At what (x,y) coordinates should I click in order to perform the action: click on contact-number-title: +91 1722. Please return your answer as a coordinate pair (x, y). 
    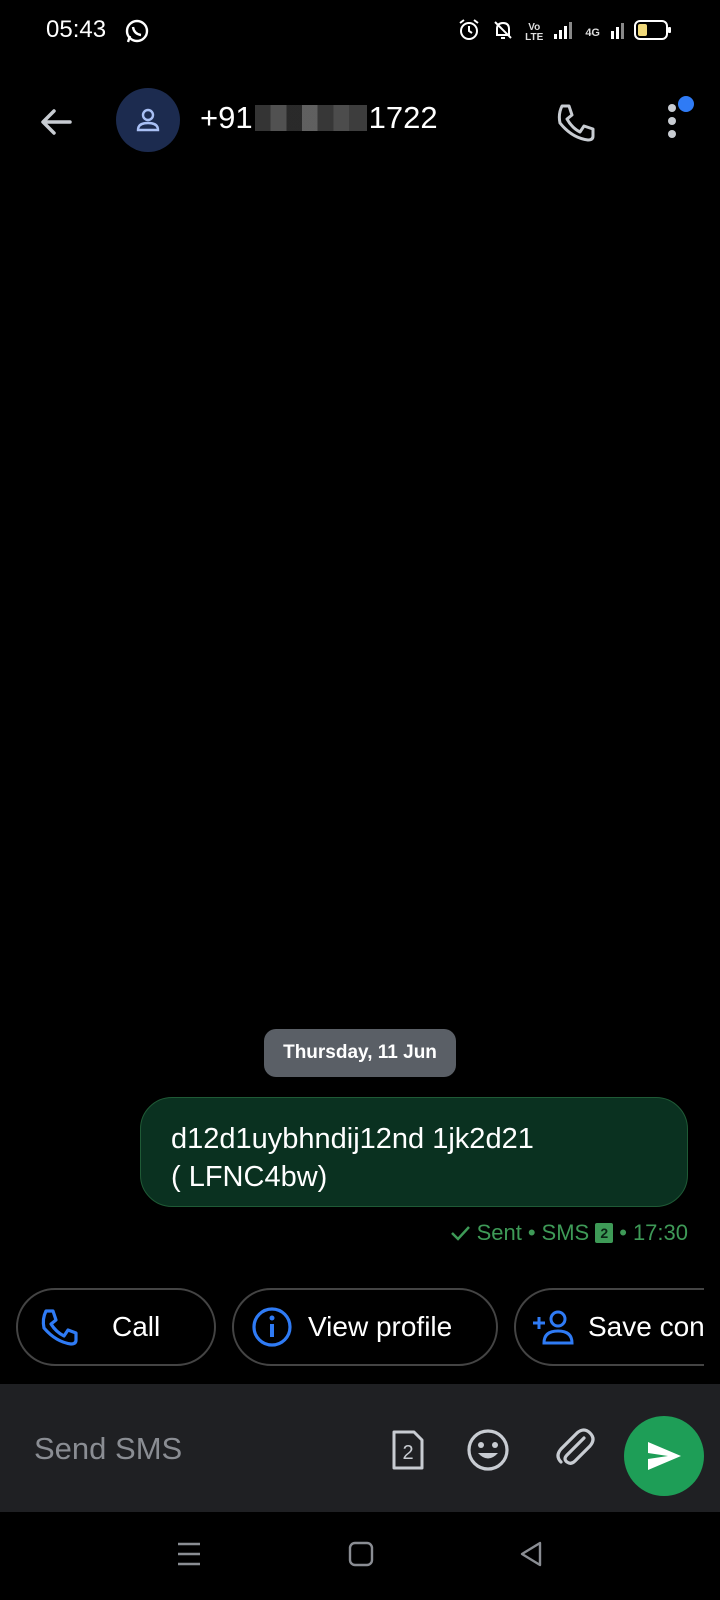
    Looking at the image, I should click on (319, 118).